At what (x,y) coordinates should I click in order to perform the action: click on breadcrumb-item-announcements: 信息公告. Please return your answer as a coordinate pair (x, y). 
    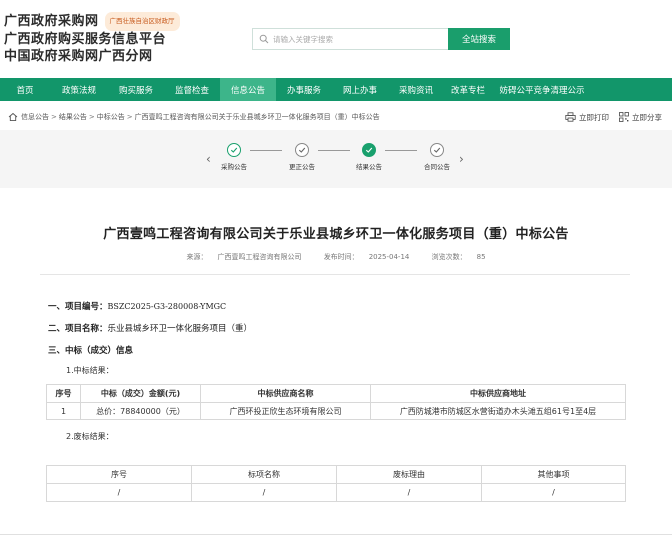
    Looking at the image, I should click on (35, 117).